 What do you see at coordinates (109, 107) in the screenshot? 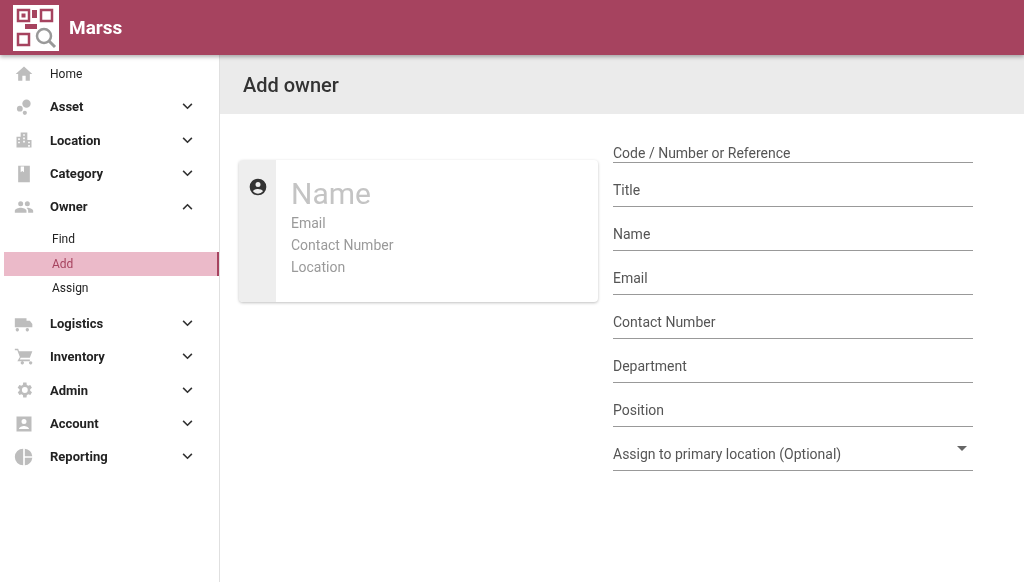
I see `nav-item: Asset` at bounding box center [109, 107].